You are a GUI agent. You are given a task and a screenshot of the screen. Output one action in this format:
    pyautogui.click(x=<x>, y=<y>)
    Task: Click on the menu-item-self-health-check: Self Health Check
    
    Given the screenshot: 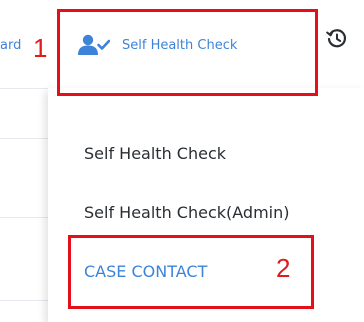 What is the action you would take?
    pyautogui.click(x=155, y=153)
    